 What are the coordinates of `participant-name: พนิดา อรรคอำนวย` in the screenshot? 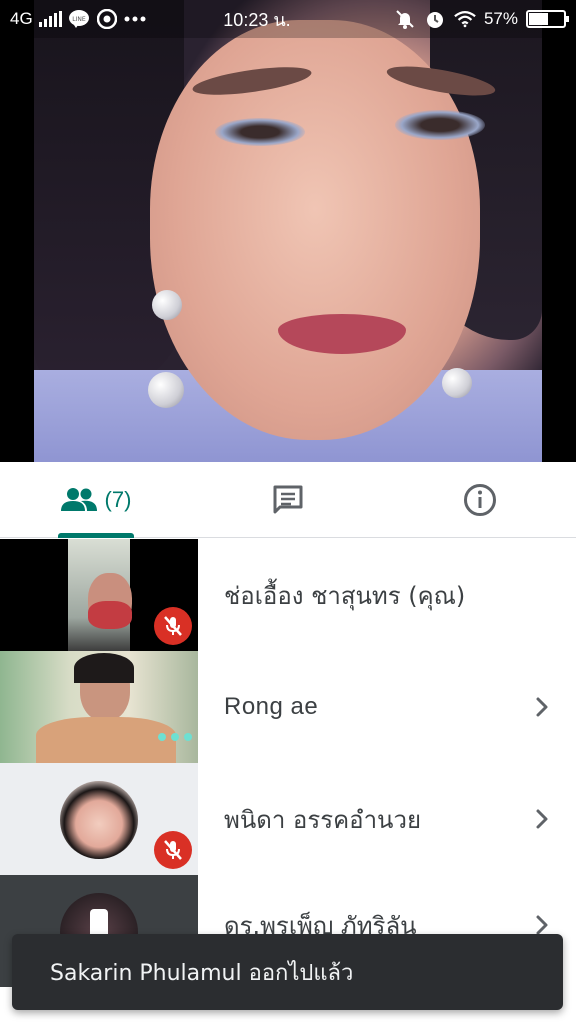 It's located at (323, 819).